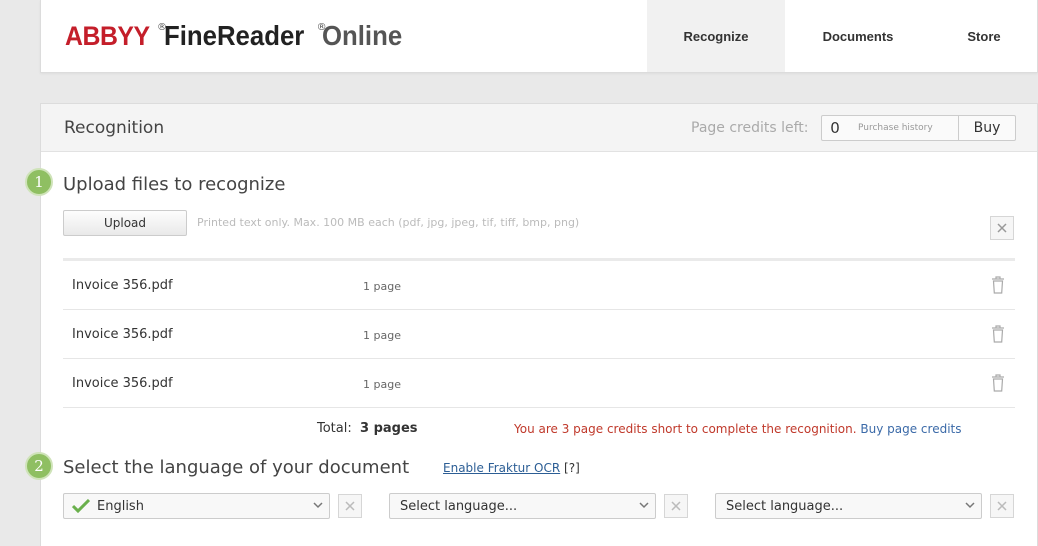  What do you see at coordinates (986, 128) in the screenshot?
I see `buy-button: Buy` at bounding box center [986, 128].